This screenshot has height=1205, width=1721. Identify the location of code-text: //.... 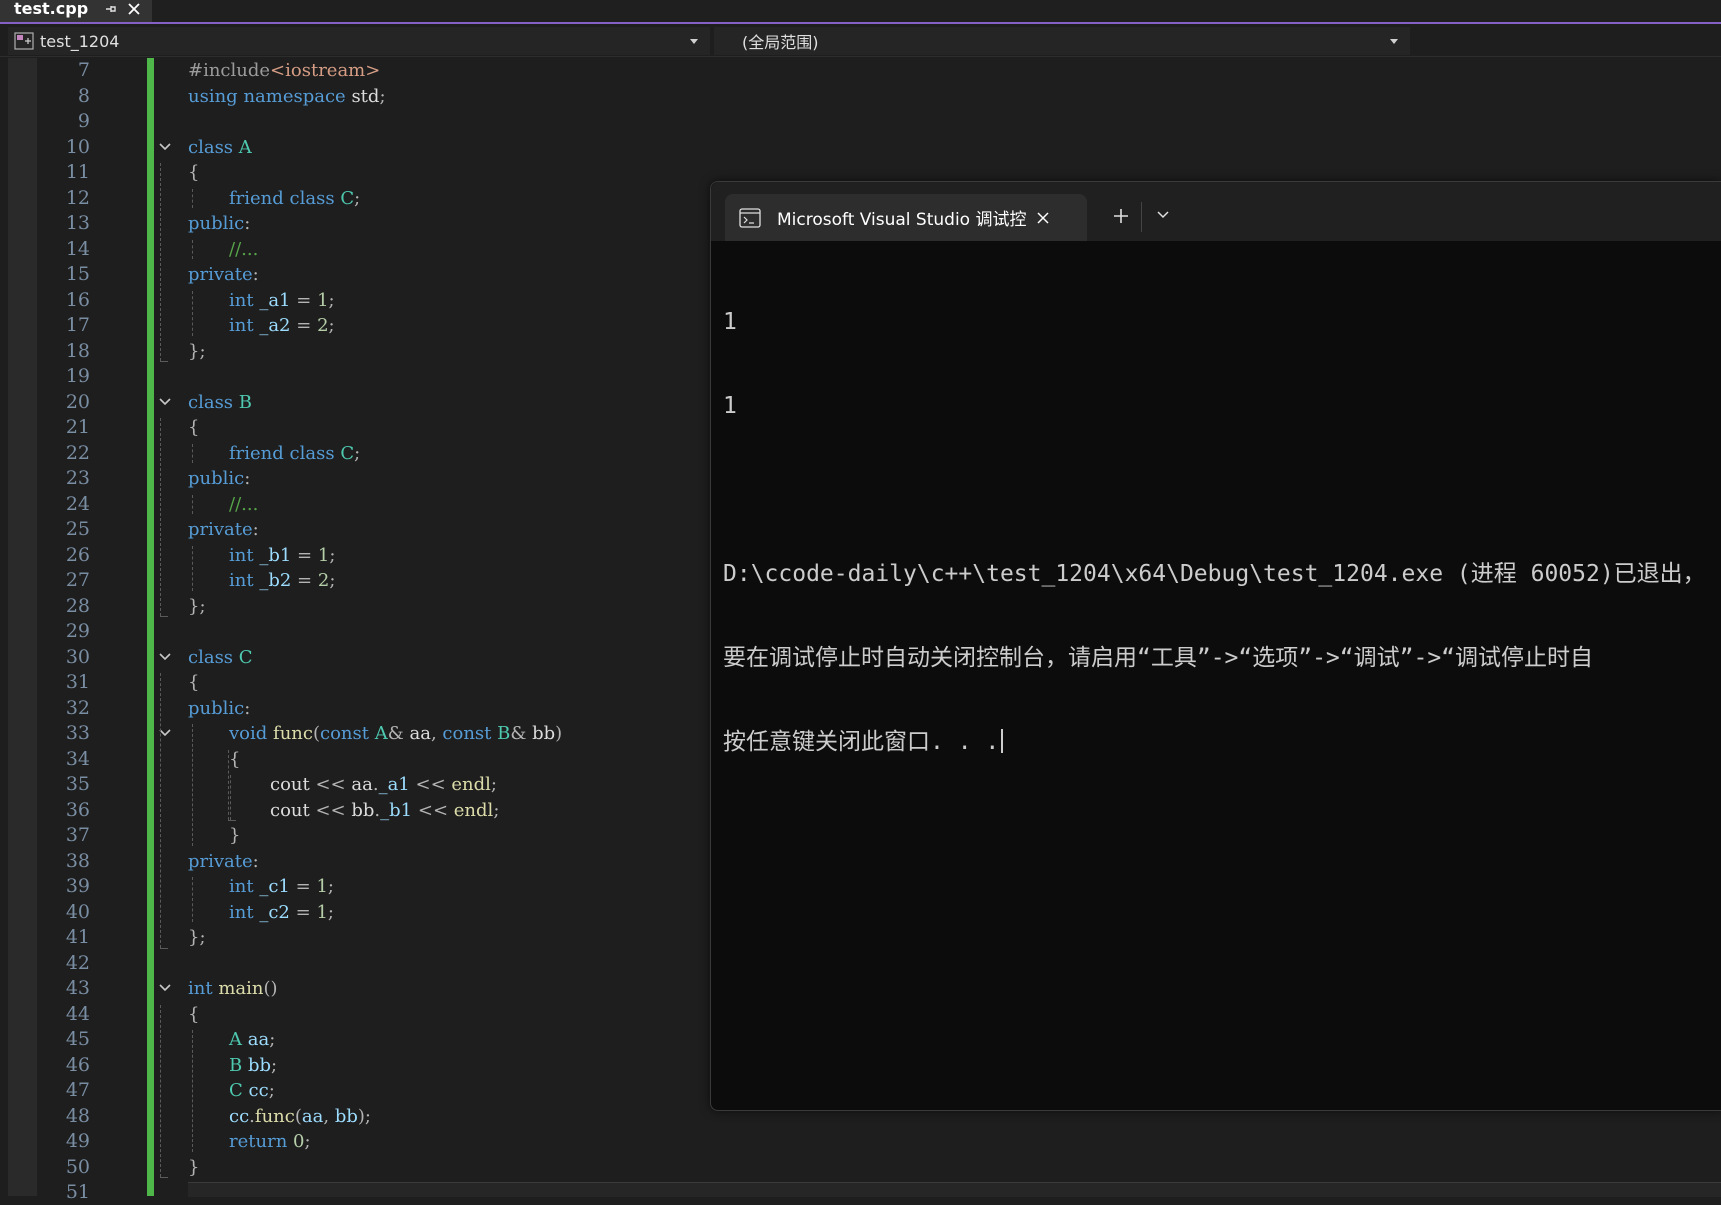
(243, 504).